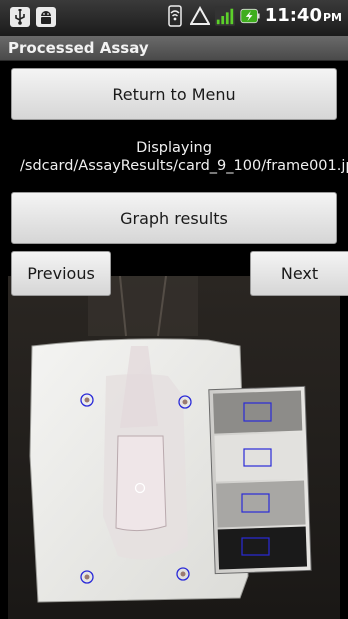  What do you see at coordinates (20, 17) in the screenshot?
I see `usb-icon` at bounding box center [20, 17].